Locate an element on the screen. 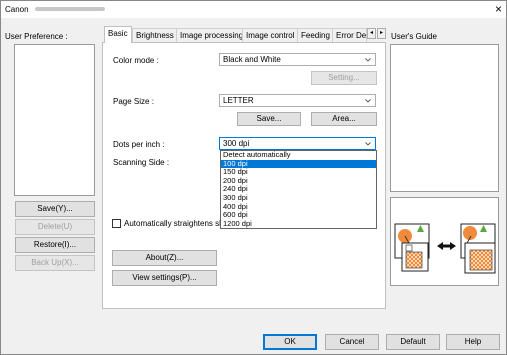  ok-button-label: OK is located at coordinates (290, 341).